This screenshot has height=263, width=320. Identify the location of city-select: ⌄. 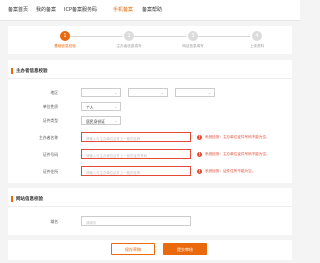
(148, 92).